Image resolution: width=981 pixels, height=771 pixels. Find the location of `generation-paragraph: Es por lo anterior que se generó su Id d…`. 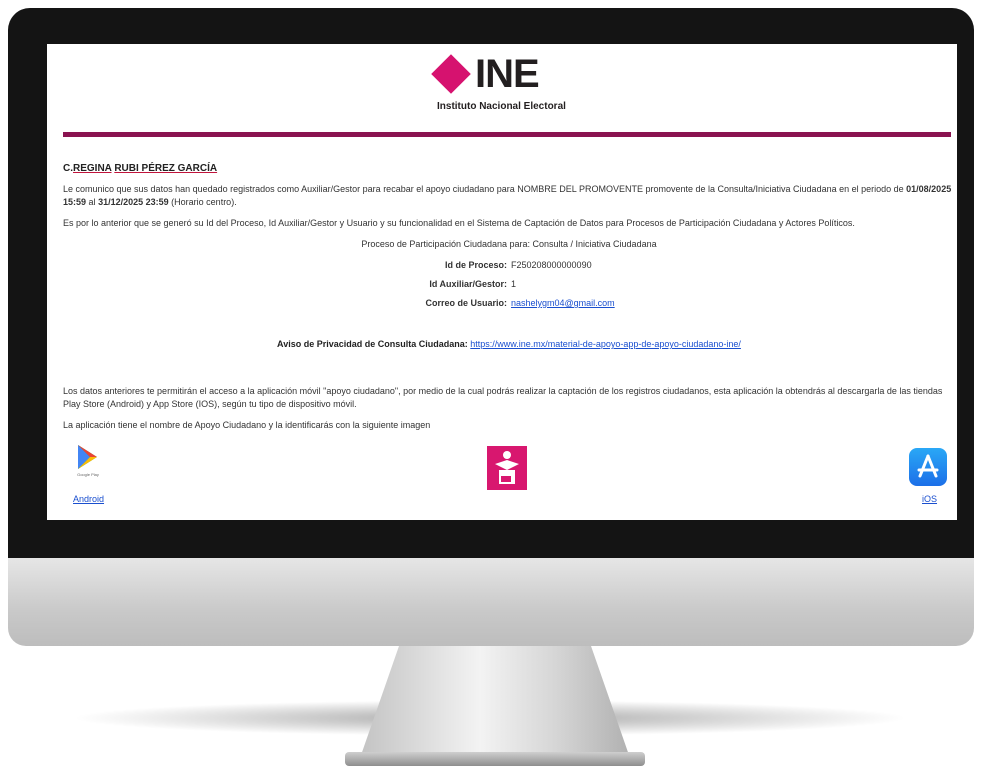

generation-paragraph: Es por lo anterior que se generó su Id d… is located at coordinates (459, 223).